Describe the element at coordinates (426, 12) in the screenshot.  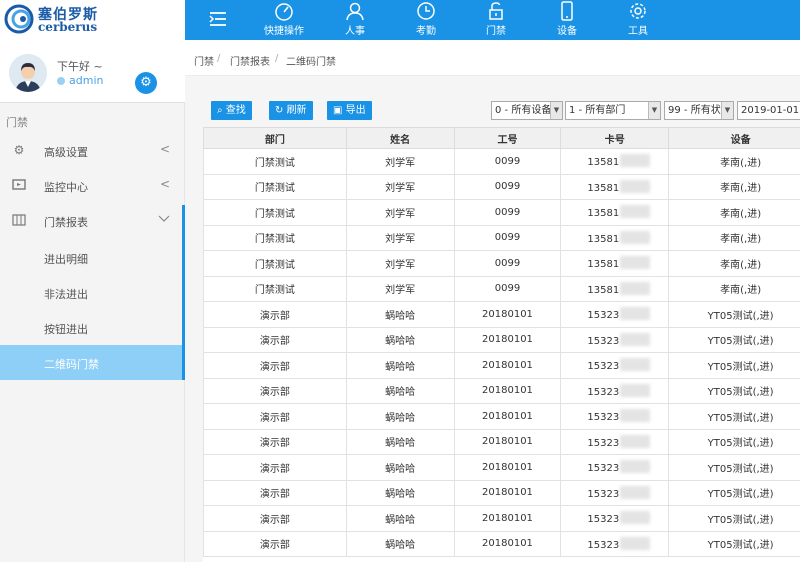
I see `clock-icon` at that location.